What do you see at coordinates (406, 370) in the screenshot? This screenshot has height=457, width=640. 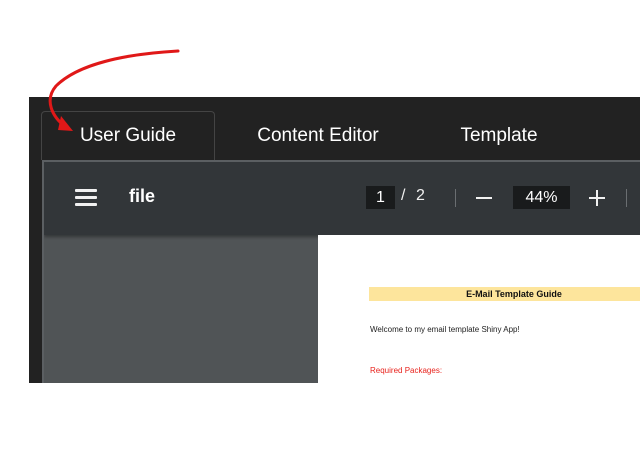 I see `document-required-packages: Required Packages:` at bounding box center [406, 370].